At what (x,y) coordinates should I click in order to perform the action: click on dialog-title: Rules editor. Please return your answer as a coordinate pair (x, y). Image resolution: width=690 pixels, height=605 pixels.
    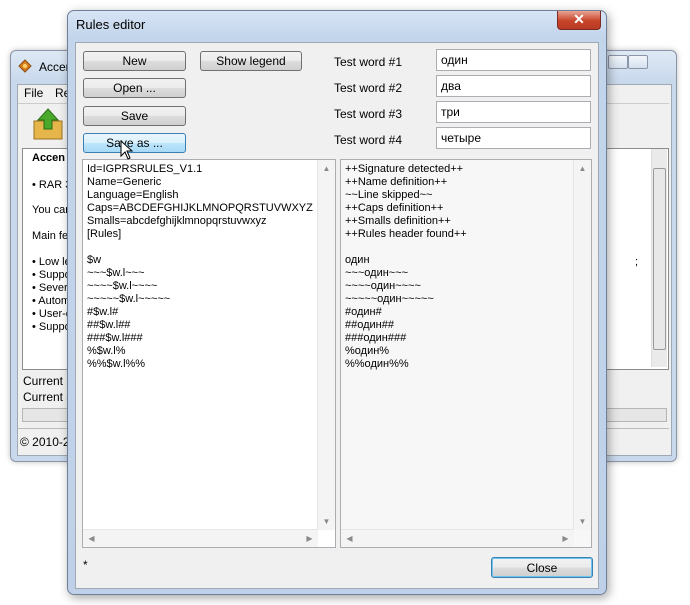
    Looking at the image, I should click on (111, 24).